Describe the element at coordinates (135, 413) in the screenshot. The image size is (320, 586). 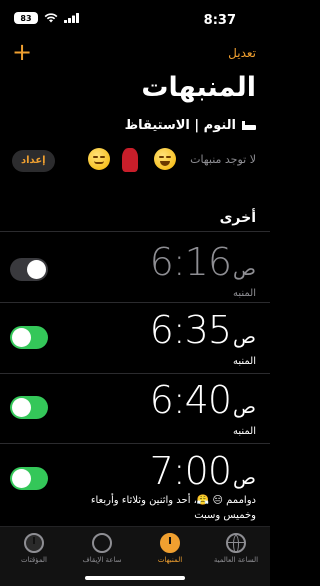
I see `alarm-row: 6:40 ص المنبه` at that location.